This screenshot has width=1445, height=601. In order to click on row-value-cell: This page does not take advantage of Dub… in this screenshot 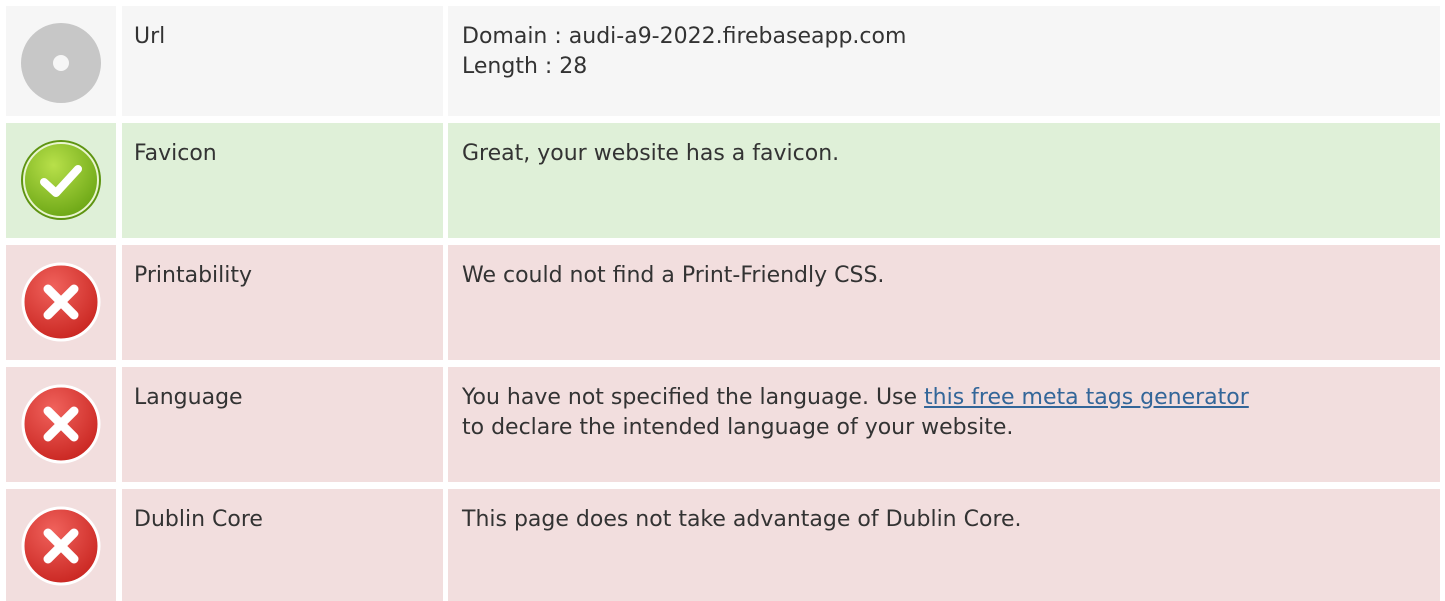, I will do `click(944, 545)`.